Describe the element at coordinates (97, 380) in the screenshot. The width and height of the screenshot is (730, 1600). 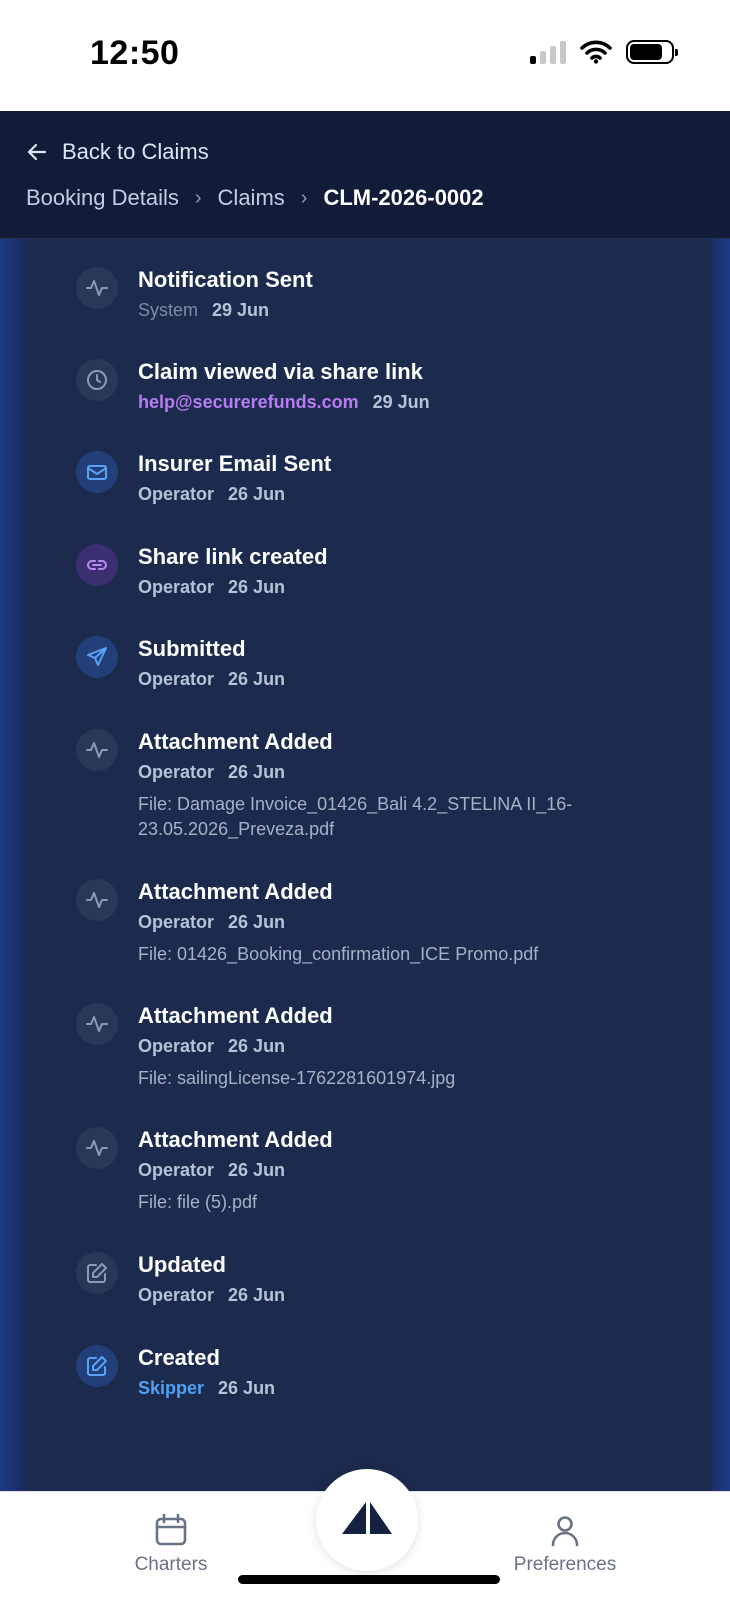
I see `clock-icon` at that location.